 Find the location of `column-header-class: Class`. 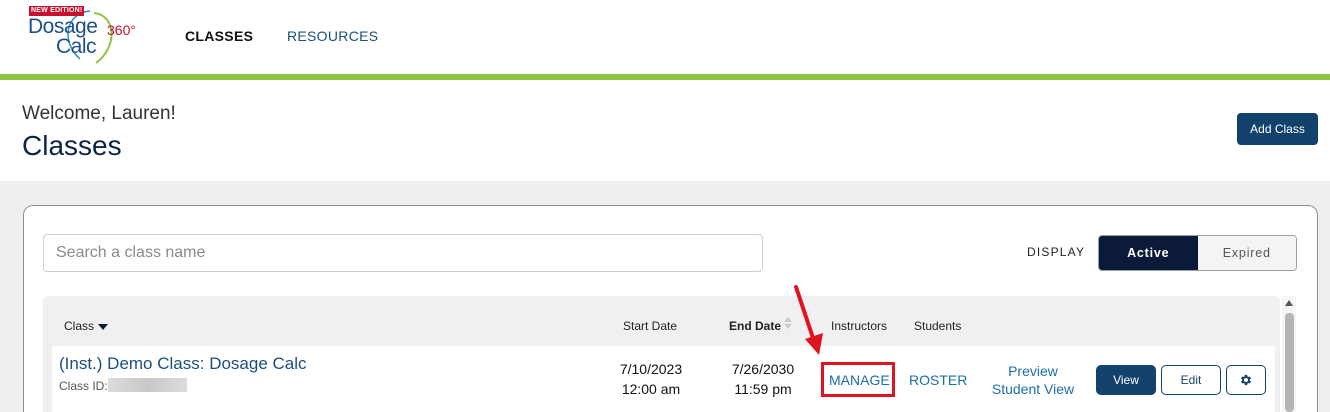

column-header-class: Class is located at coordinates (86, 326).